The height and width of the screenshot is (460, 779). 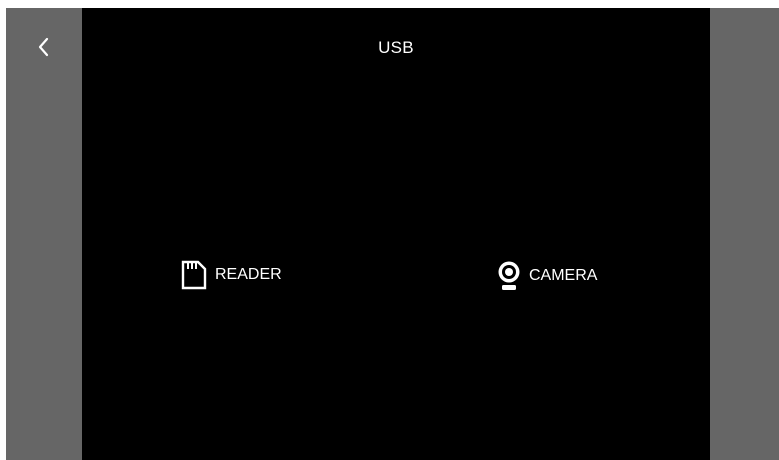 I want to click on right-bezel, so click(x=744, y=234).